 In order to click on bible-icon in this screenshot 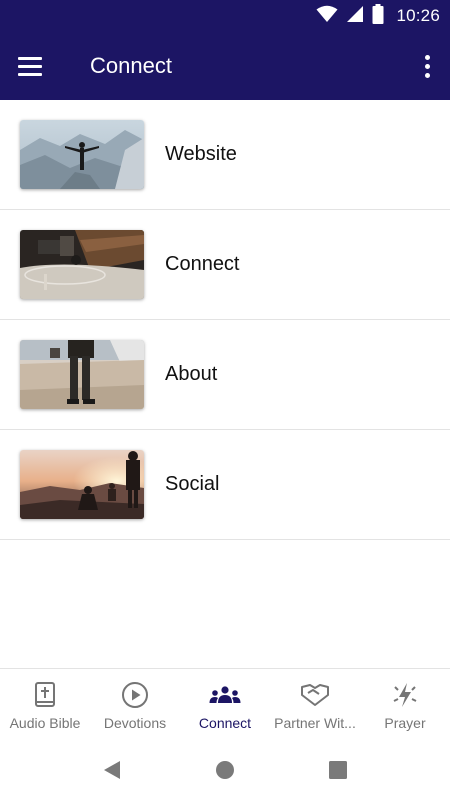, I will do `click(45, 695)`.